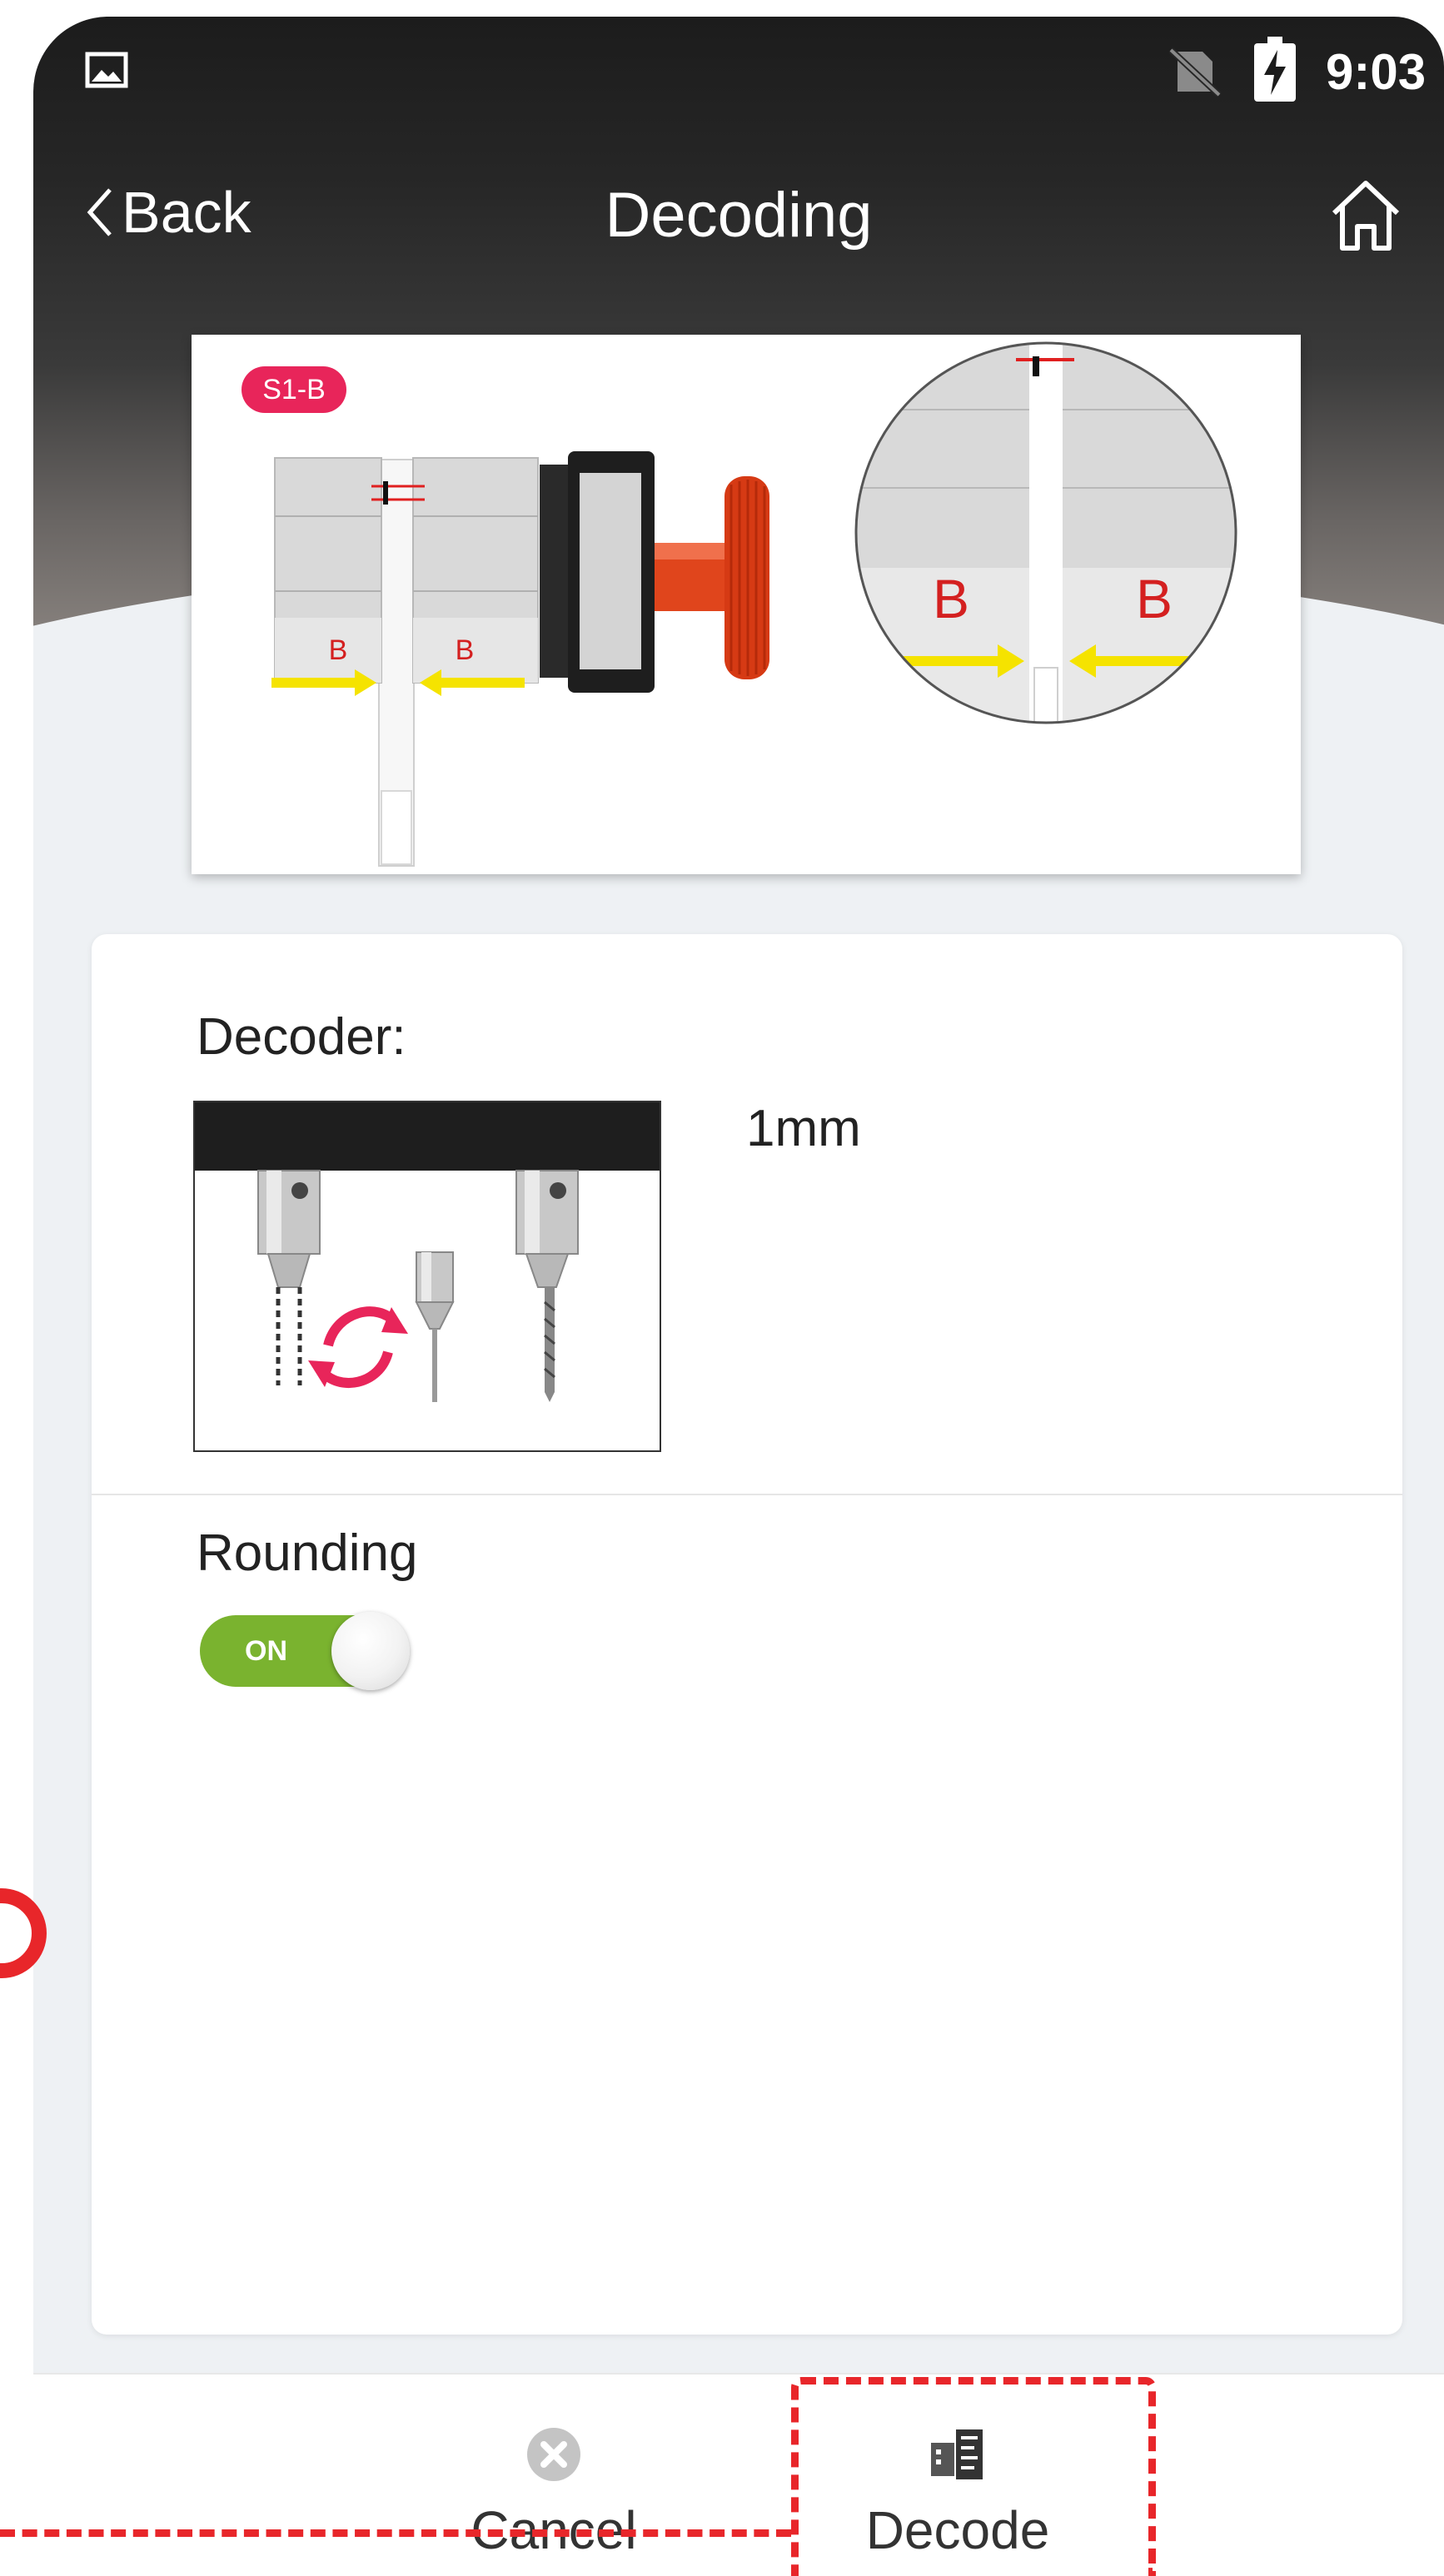 The image size is (1444, 2576). I want to click on cancel-label: Cancel, so click(554, 2528).